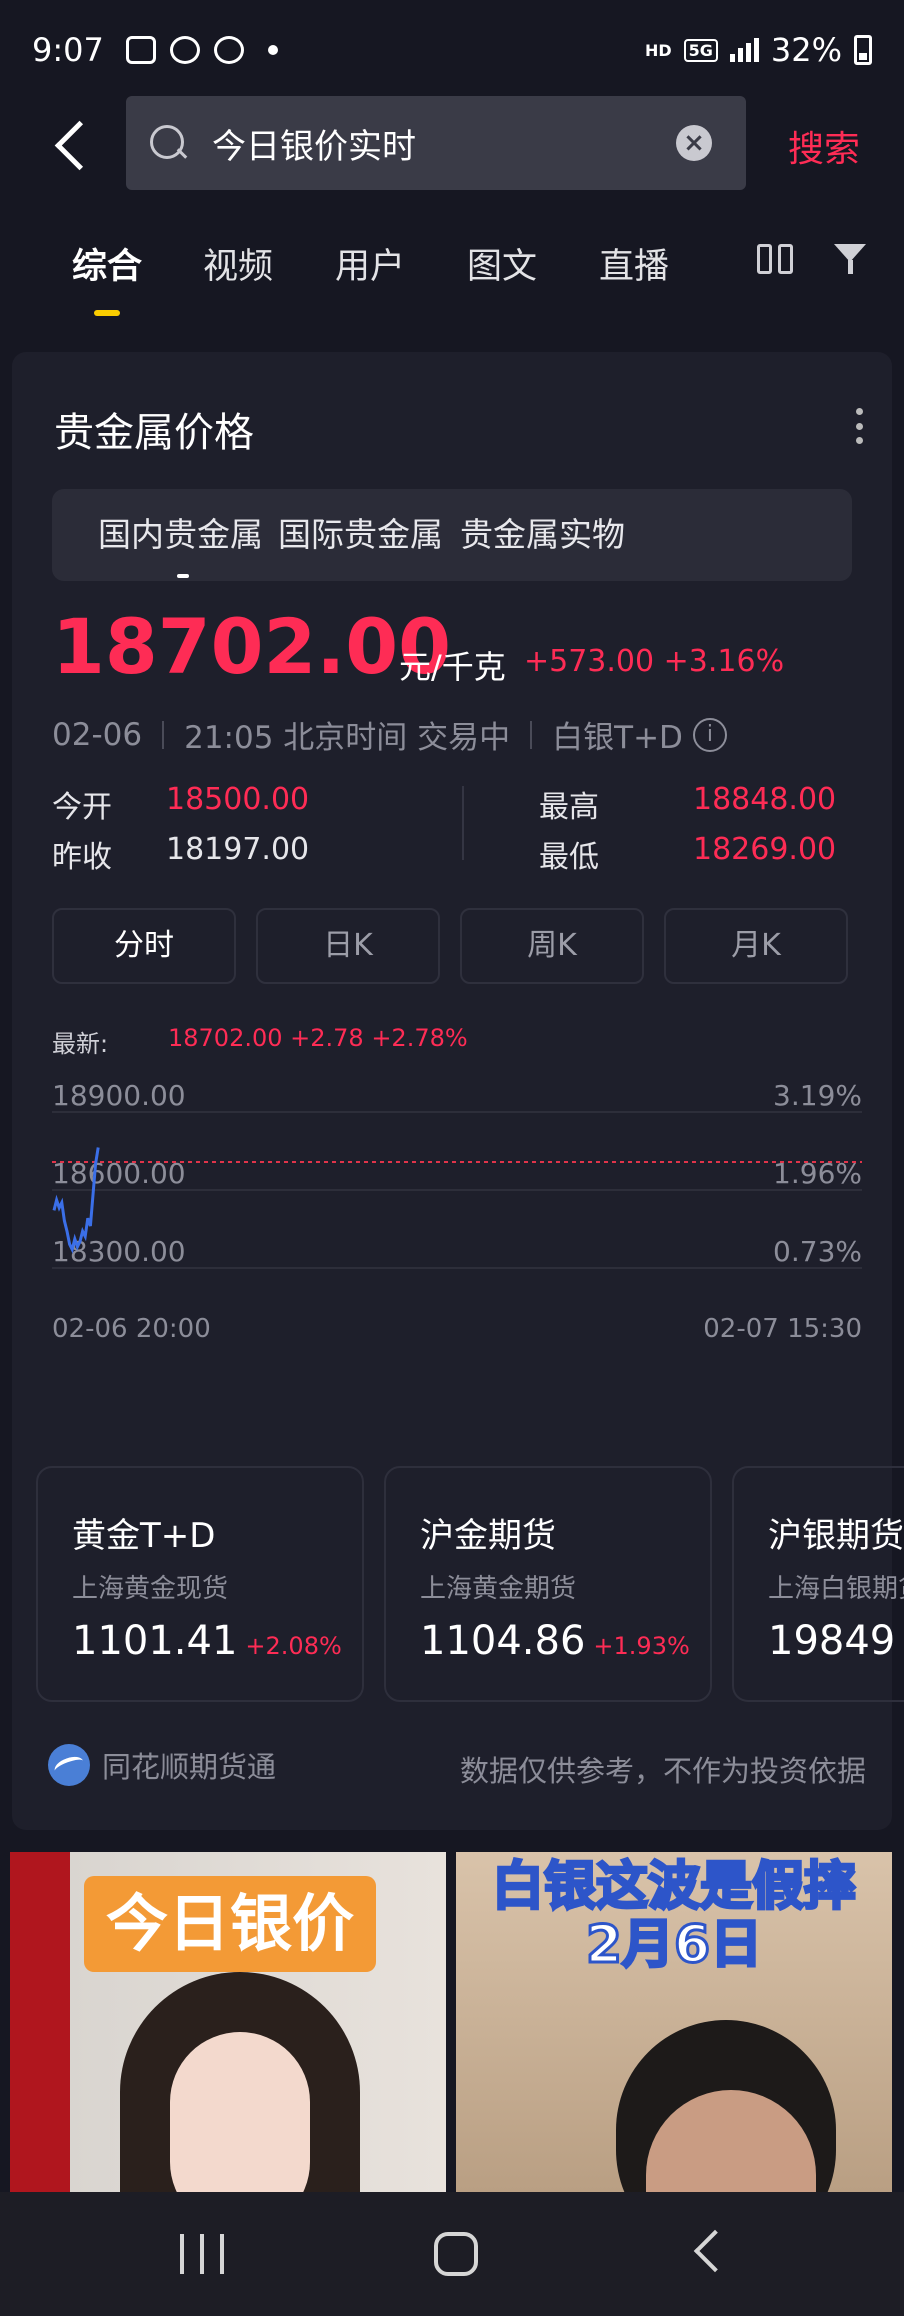  Describe the element at coordinates (184, 50) in the screenshot. I see `wechat-icon` at that location.